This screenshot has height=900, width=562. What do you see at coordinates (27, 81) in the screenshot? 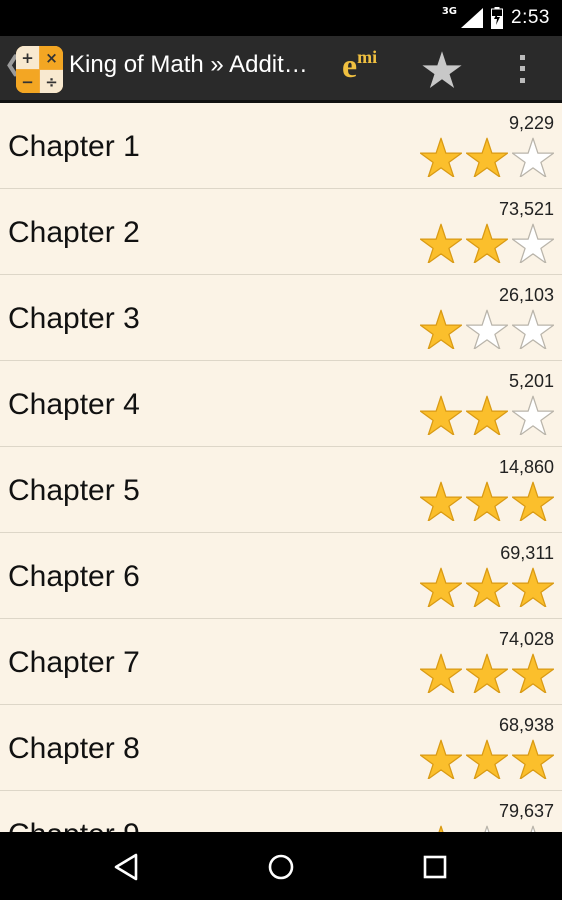
I see `logo-minus: −` at bounding box center [27, 81].